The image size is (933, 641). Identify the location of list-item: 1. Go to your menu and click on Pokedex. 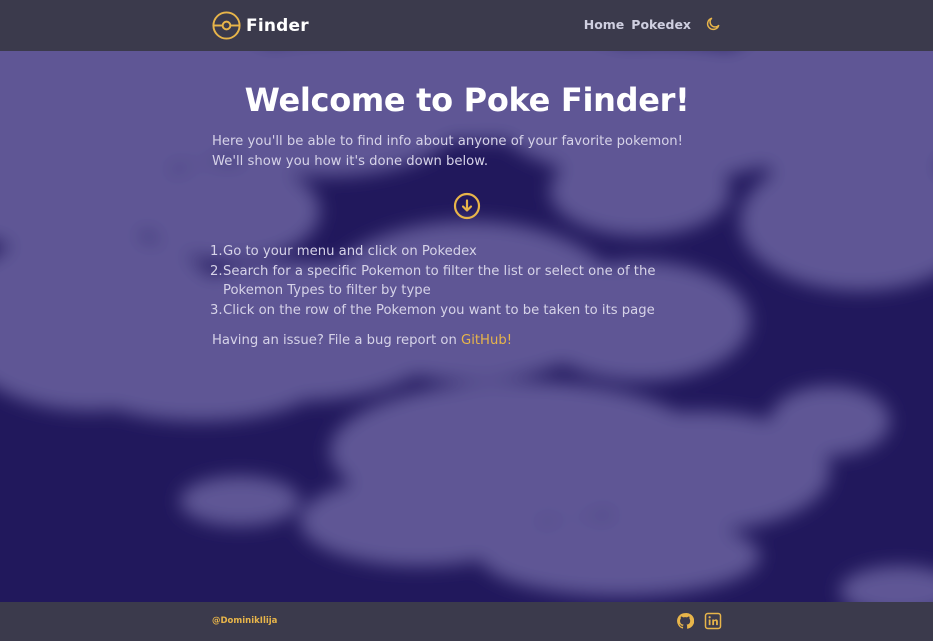
(471, 252).